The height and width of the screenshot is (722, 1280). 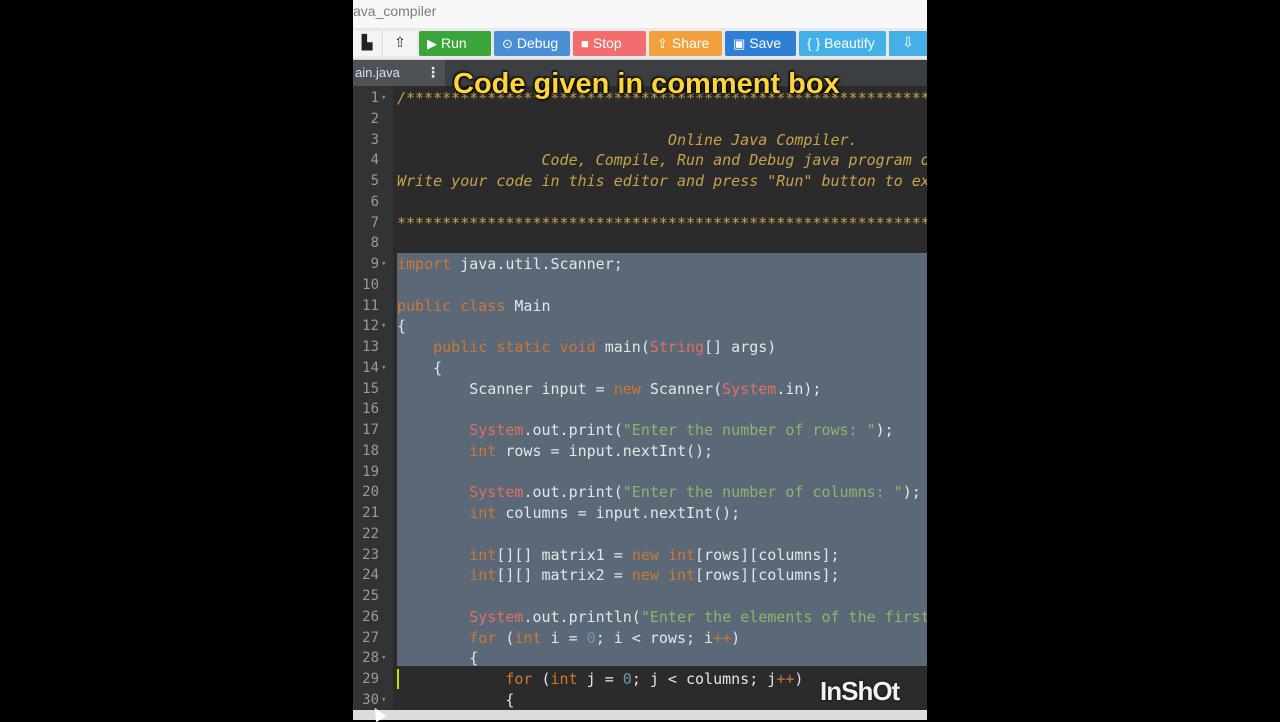 I want to click on line-number: 5, so click(x=374, y=181).